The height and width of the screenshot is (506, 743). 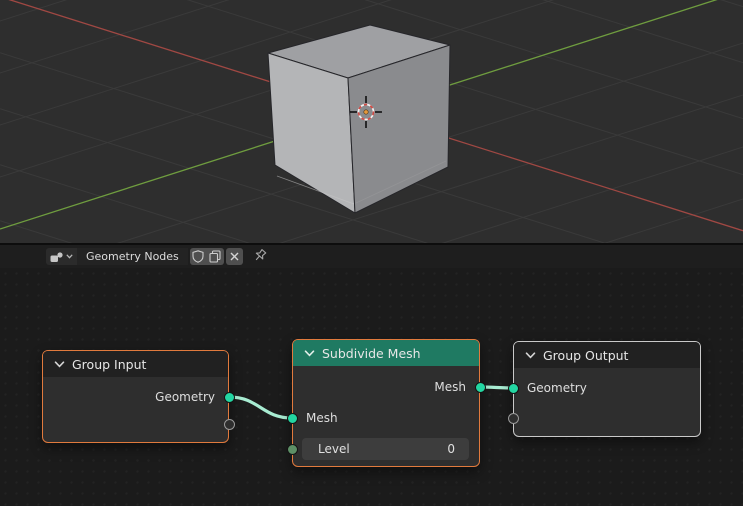 I want to click on chevron-down-icon, so click(x=69, y=256).